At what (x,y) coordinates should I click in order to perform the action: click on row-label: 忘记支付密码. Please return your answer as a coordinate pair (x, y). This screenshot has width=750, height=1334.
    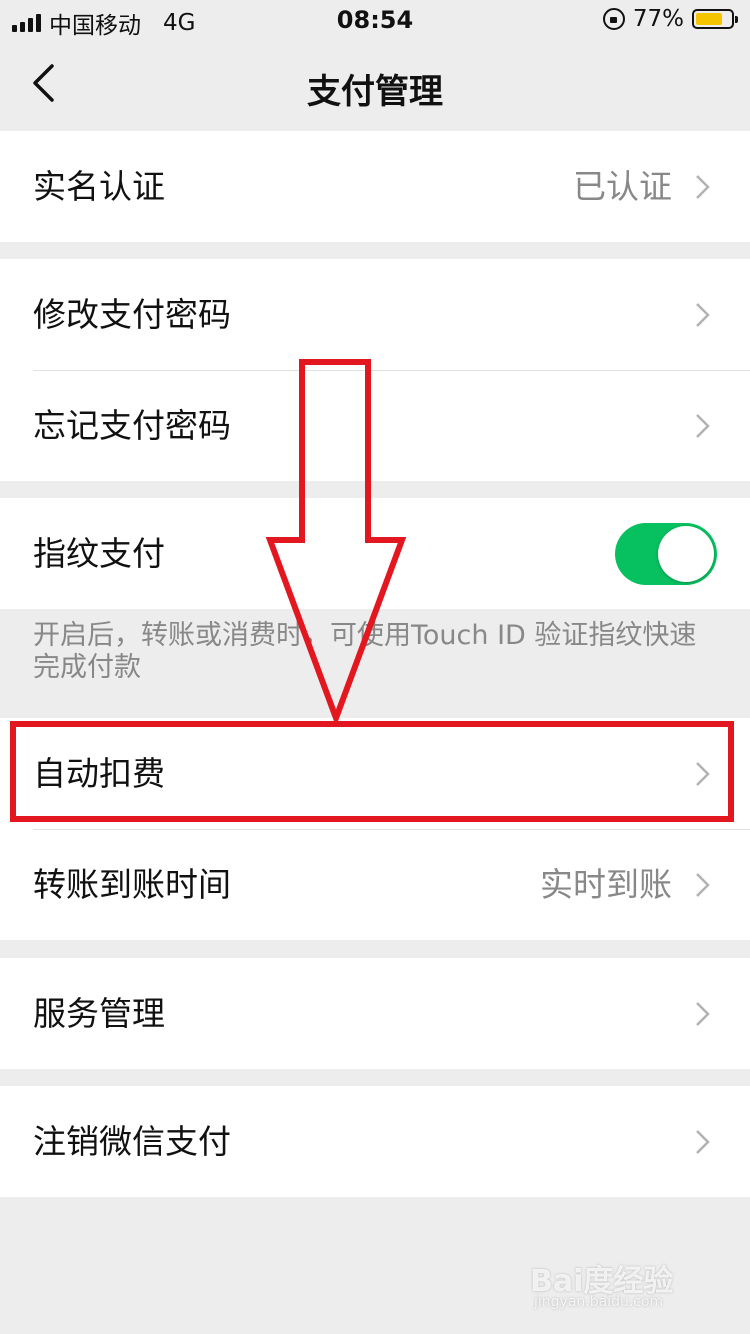
    Looking at the image, I should click on (132, 425).